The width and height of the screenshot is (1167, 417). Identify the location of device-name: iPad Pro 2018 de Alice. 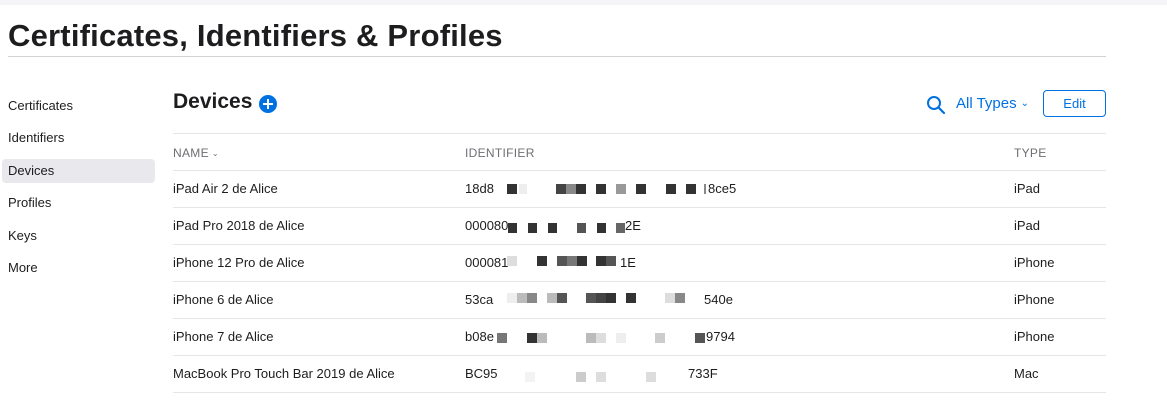
(239, 225).